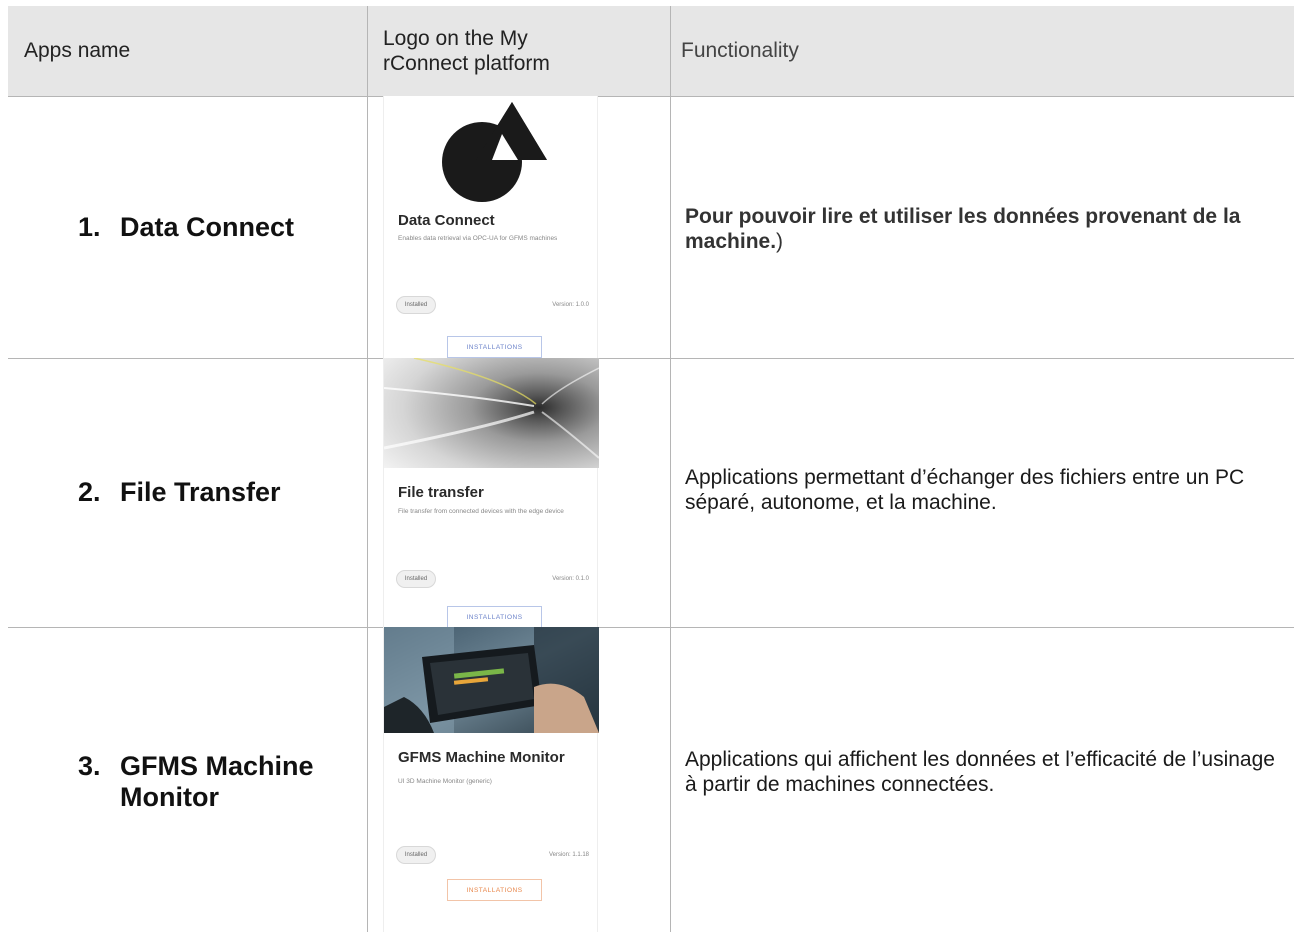 The image size is (1297, 932). What do you see at coordinates (446, 220) in the screenshot?
I see `card-title: Data Connect` at bounding box center [446, 220].